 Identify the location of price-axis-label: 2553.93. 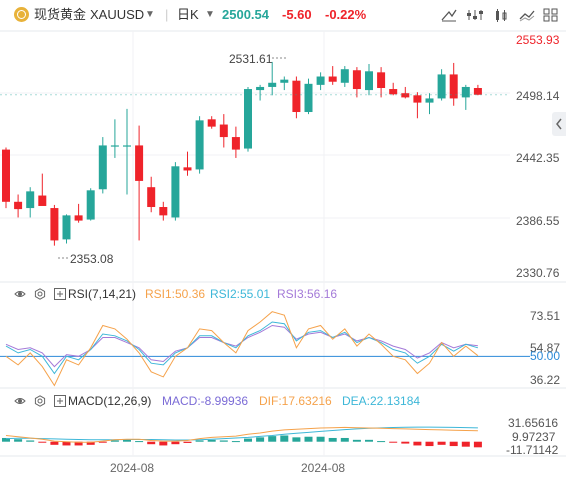
(538, 40).